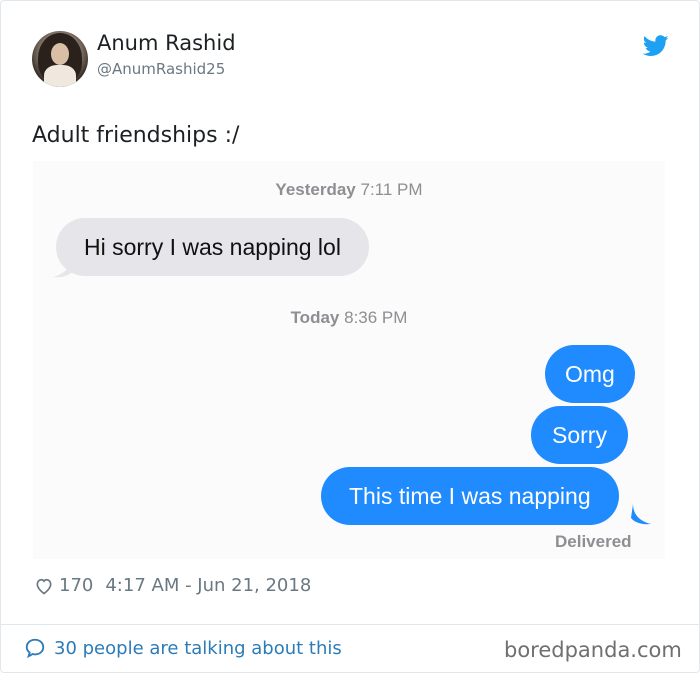  What do you see at coordinates (198, 648) in the screenshot?
I see `conversation-text: 30 people are talking about this` at bounding box center [198, 648].